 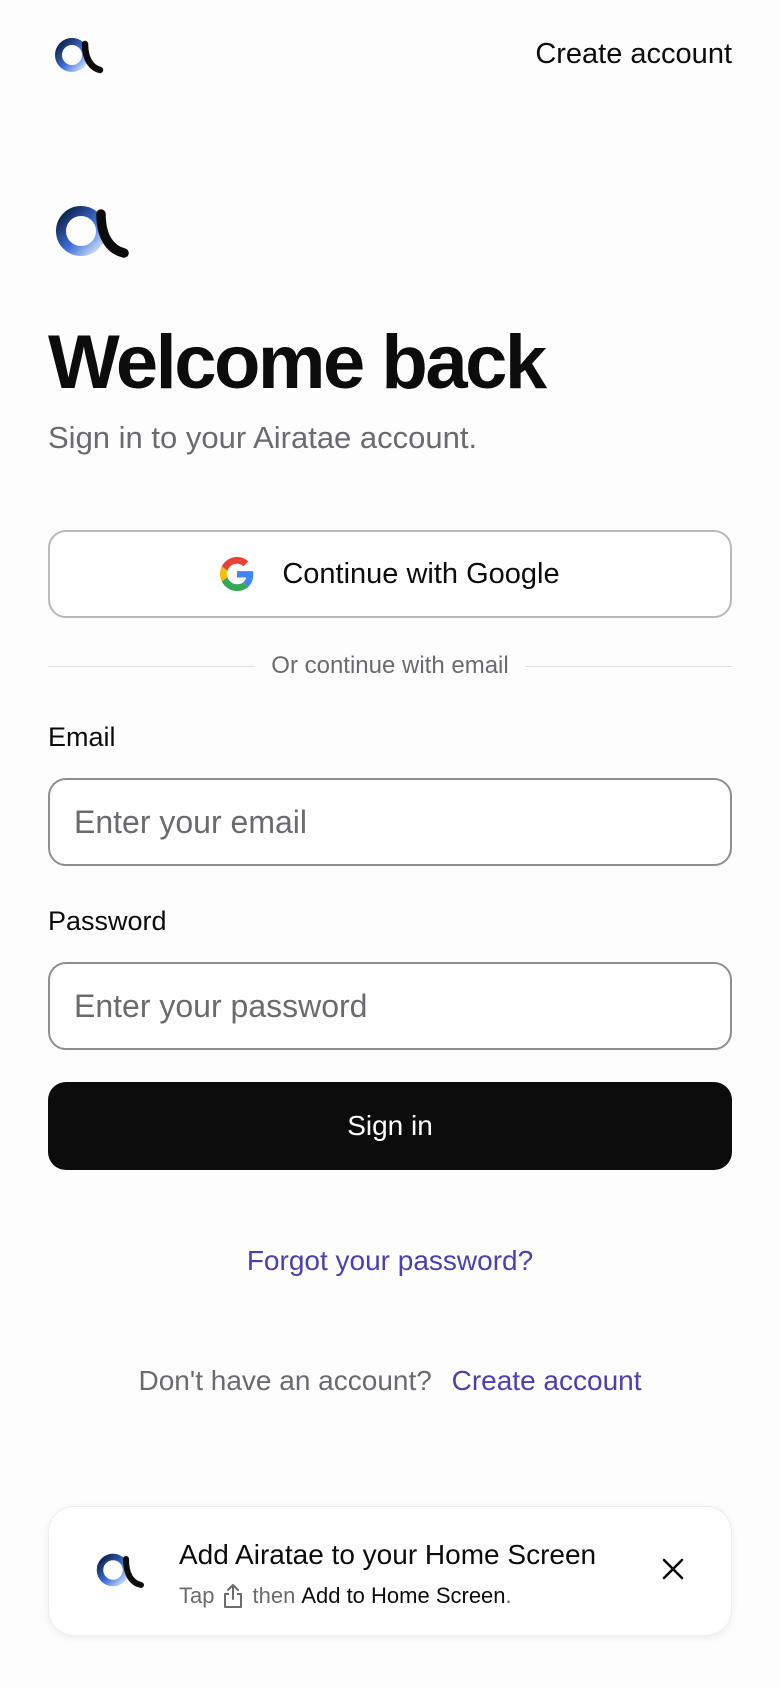 I want to click on password-label: Password, so click(x=107, y=921).